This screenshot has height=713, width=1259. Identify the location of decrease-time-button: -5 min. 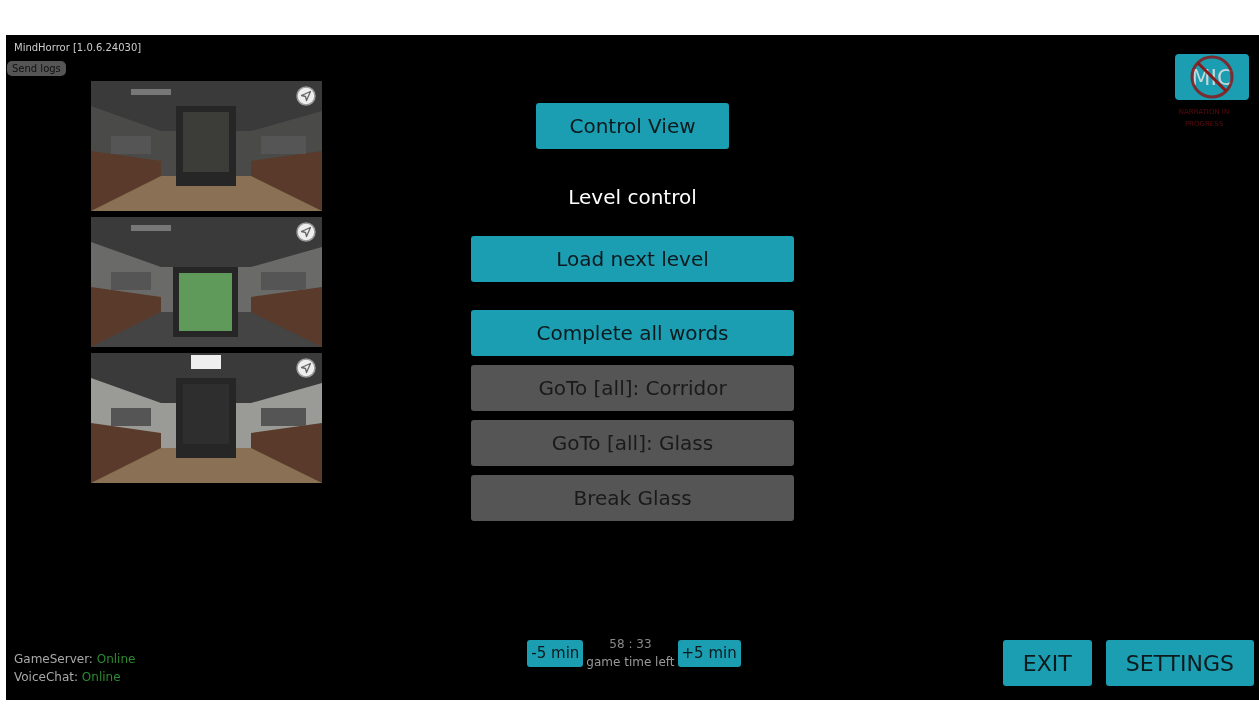
(555, 653).